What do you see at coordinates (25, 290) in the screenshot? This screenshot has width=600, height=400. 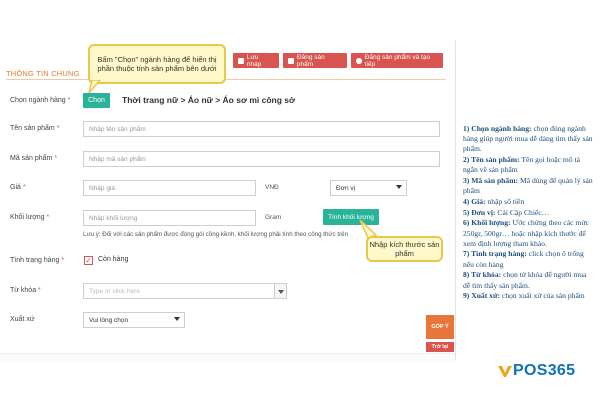 I see `keyword-label: Từ khóa *` at bounding box center [25, 290].